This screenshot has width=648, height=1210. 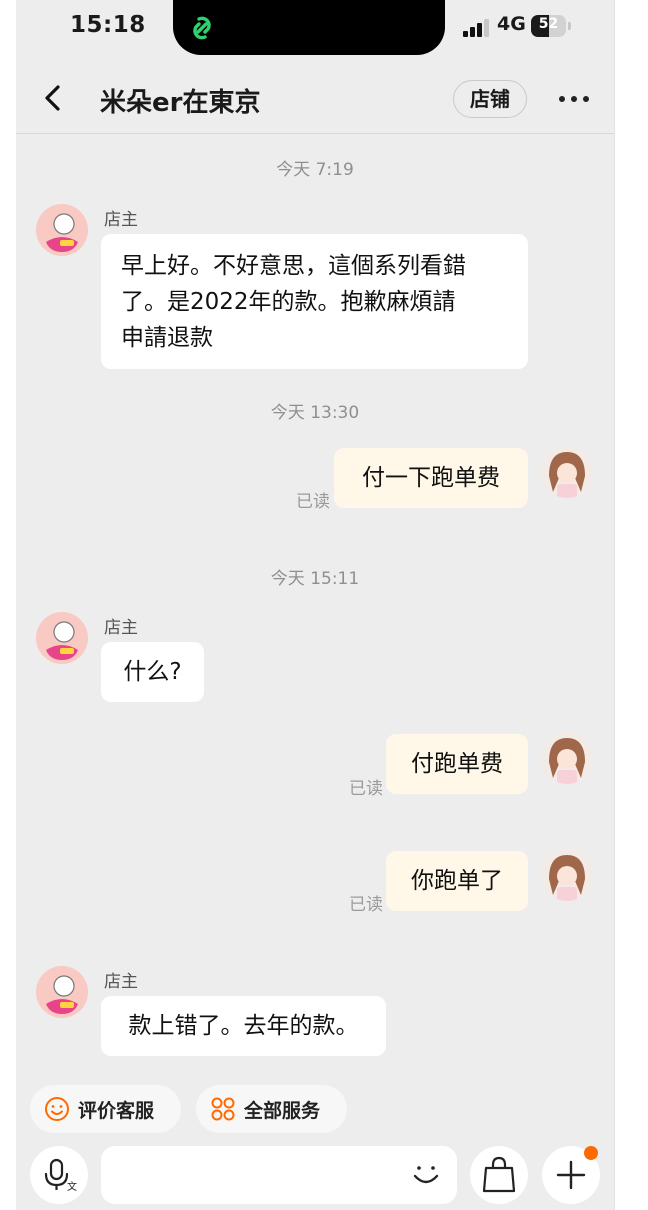 I want to click on message-bubble: 付跑单费, so click(x=457, y=764).